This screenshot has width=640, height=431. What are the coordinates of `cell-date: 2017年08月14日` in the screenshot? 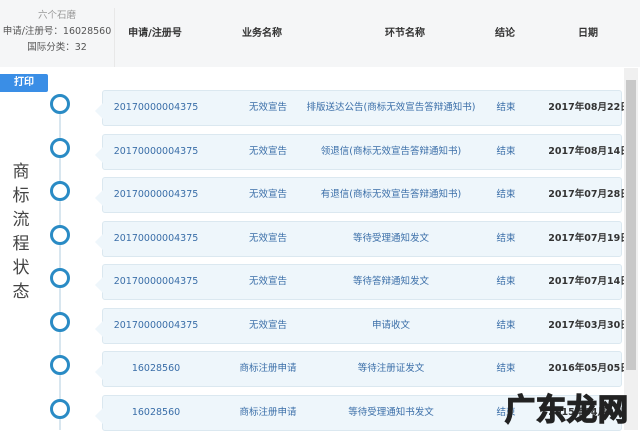 It's located at (589, 151).